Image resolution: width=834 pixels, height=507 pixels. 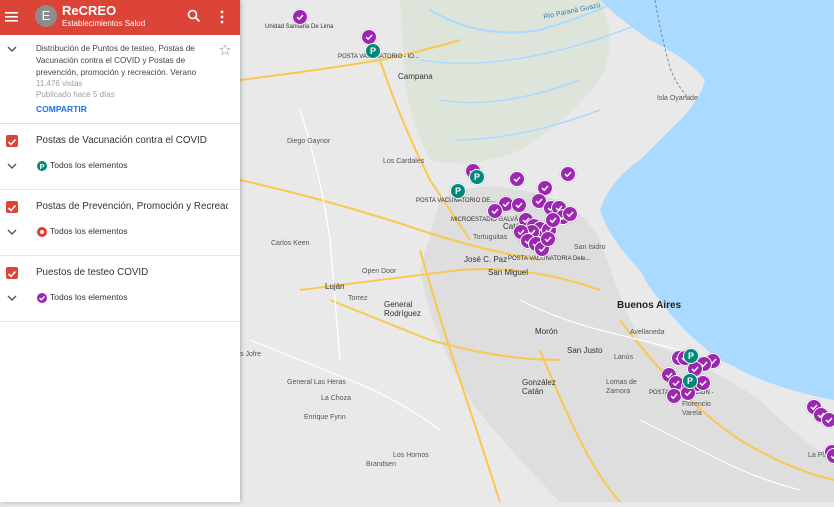 I want to click on map-label-isla: Isla Oyarvide, so click(x=677, y=98).